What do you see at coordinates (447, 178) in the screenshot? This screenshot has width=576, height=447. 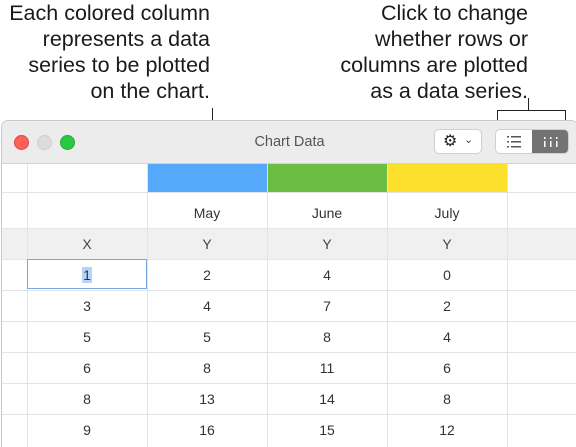 I see `series-color-july` at bounding box center [447, 178].